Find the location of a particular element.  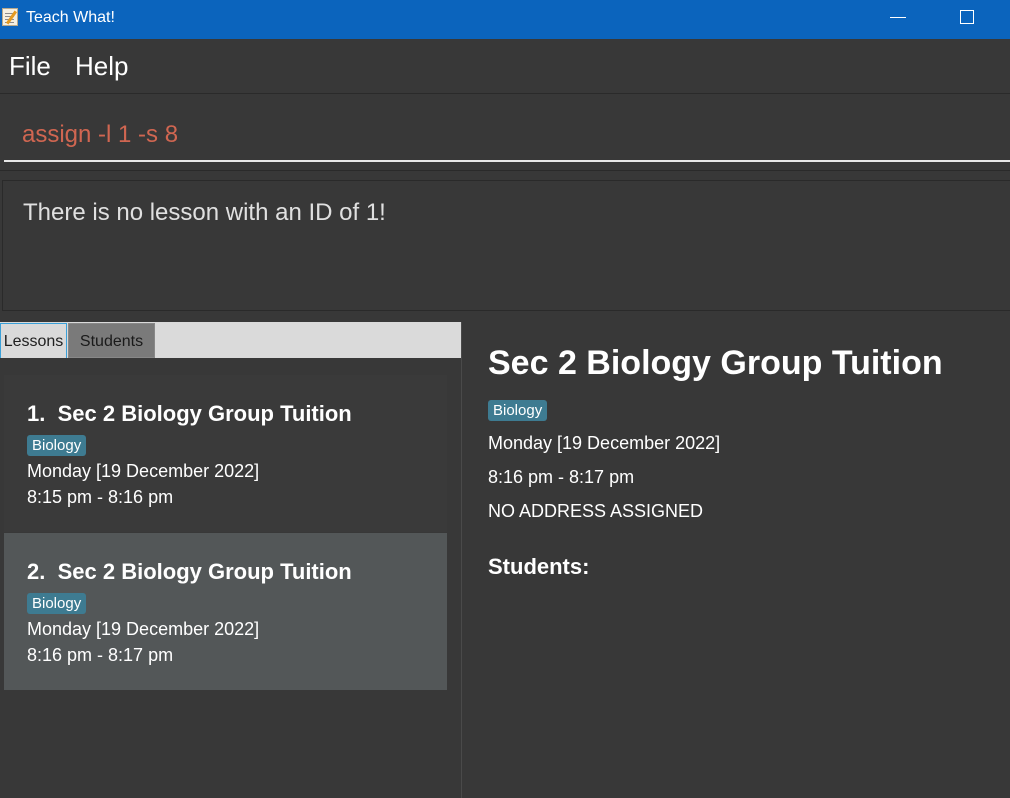

command-box-area: assign -l 1 -s 8 is located at coordinates (505, 132).